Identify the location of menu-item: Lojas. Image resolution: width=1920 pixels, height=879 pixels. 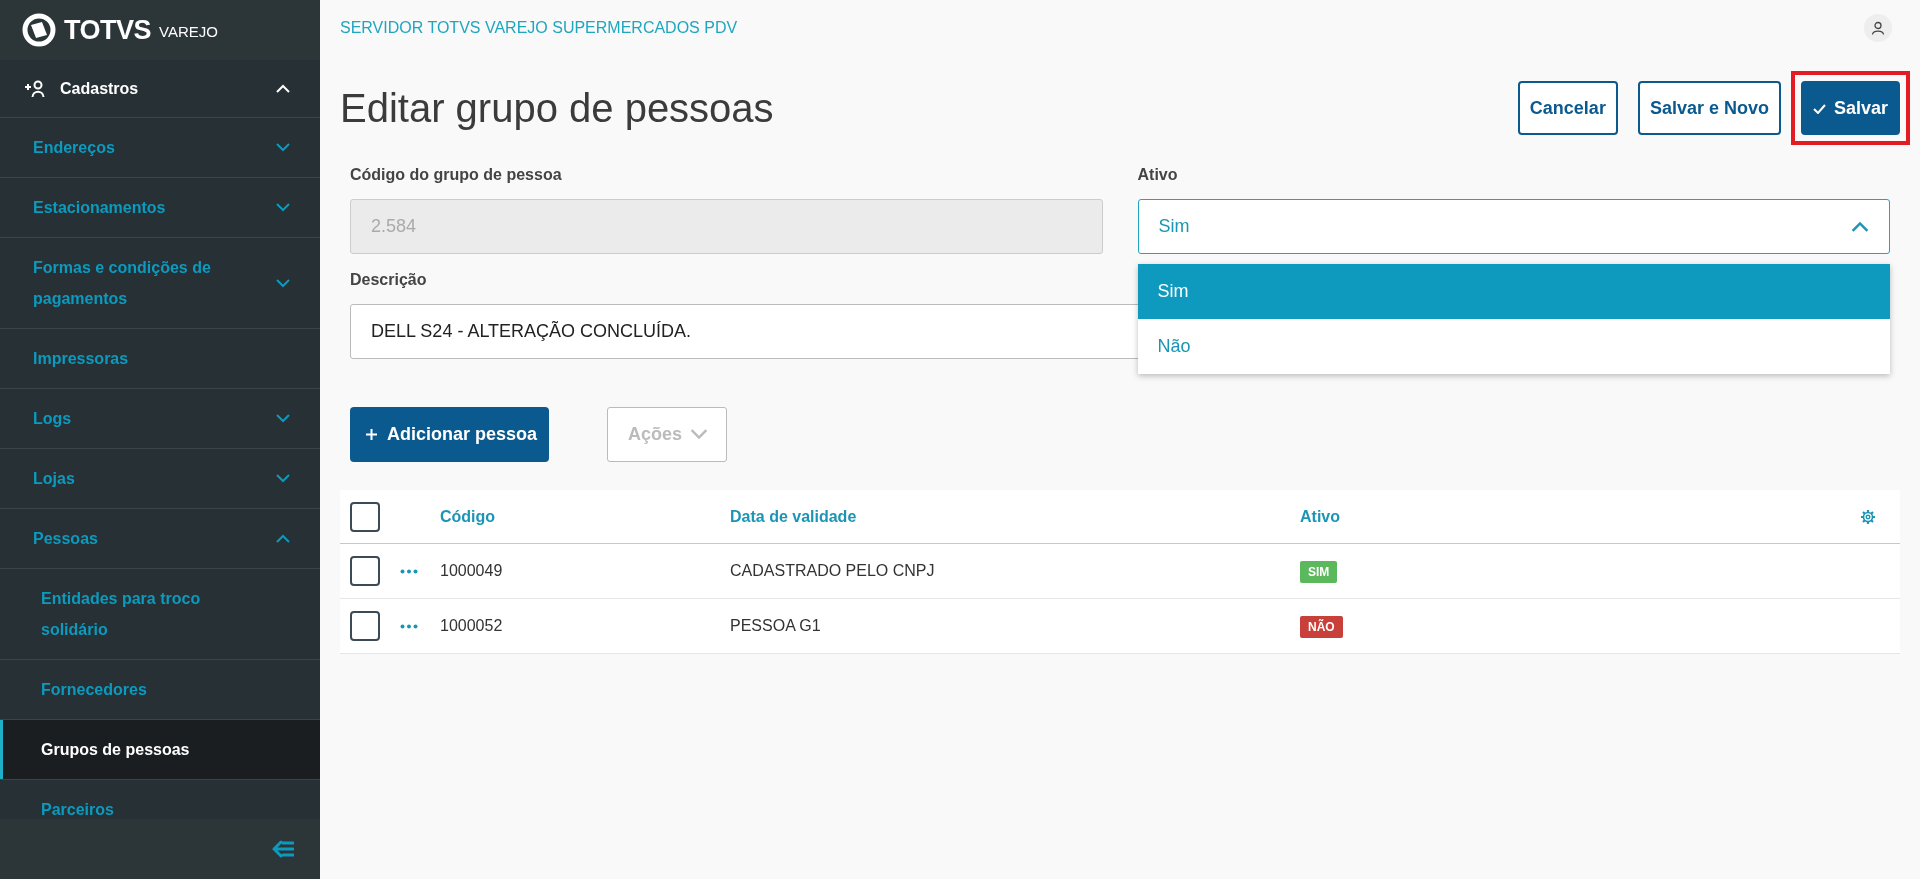
(160, 479).